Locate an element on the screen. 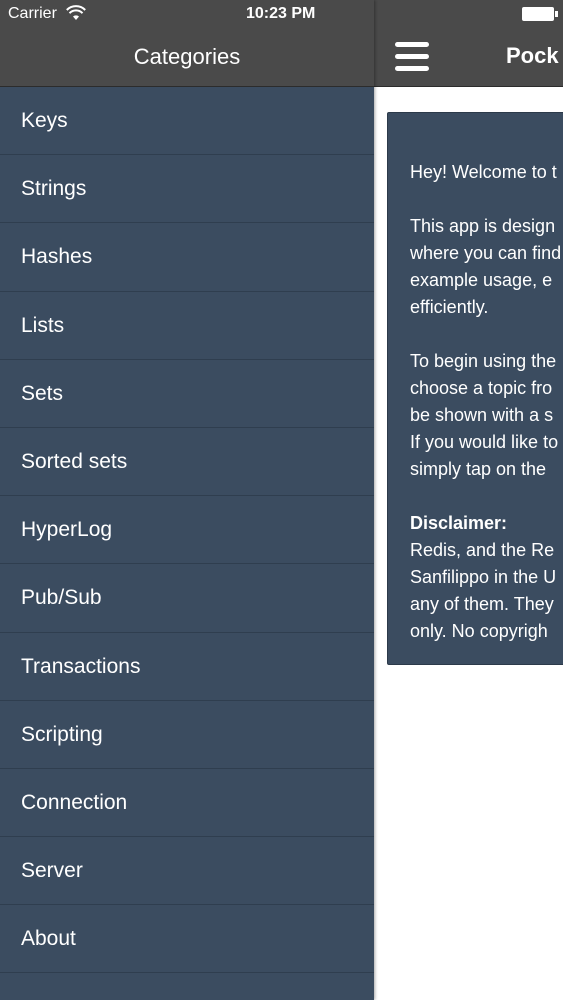  hamburger-icon is located at coordinates (412, 57).